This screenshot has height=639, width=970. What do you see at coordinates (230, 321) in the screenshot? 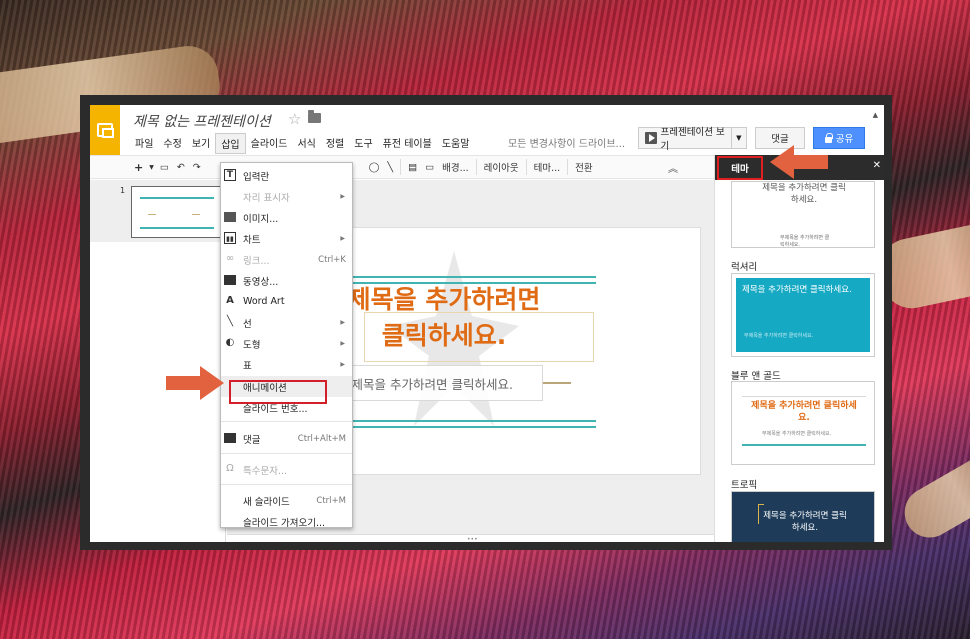
I see `line-icon: ╲` at bounding box center [230, 321].